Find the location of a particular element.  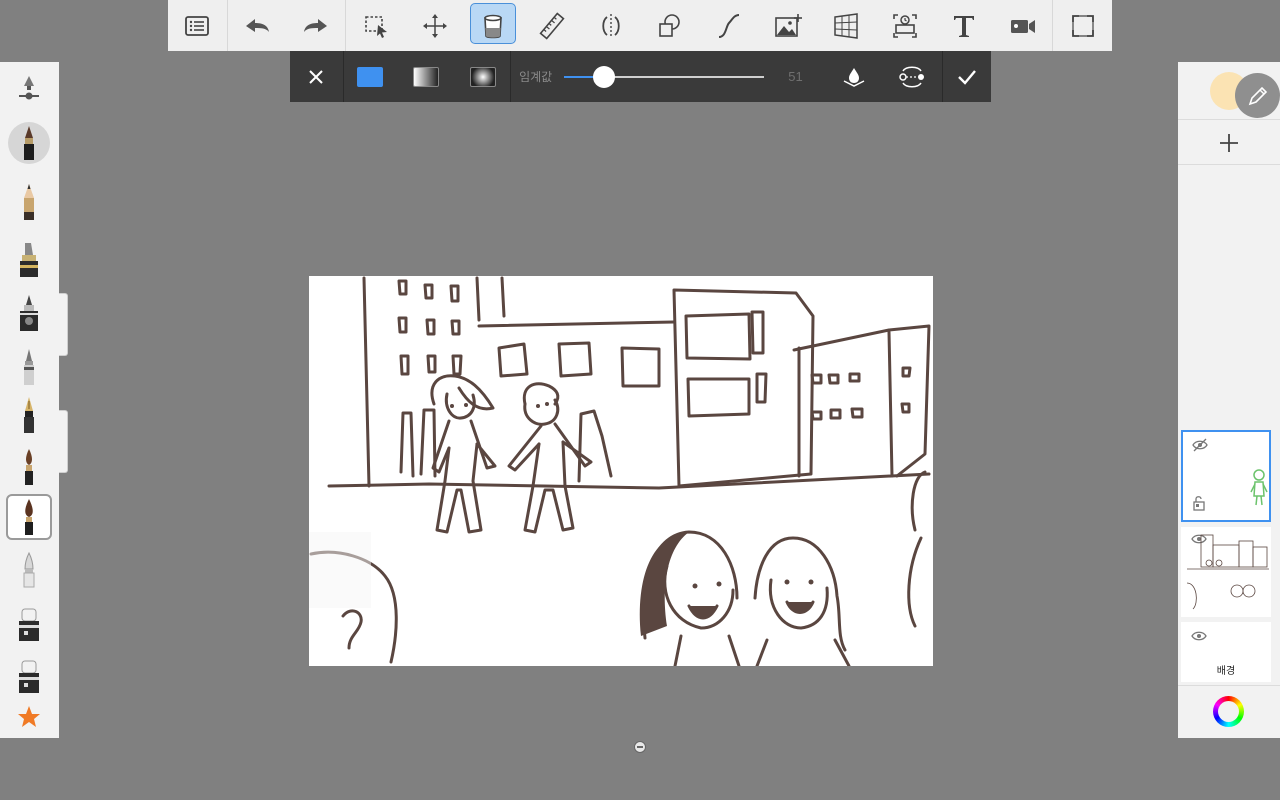

fill-solid-button is located at coordinates (370, 76).